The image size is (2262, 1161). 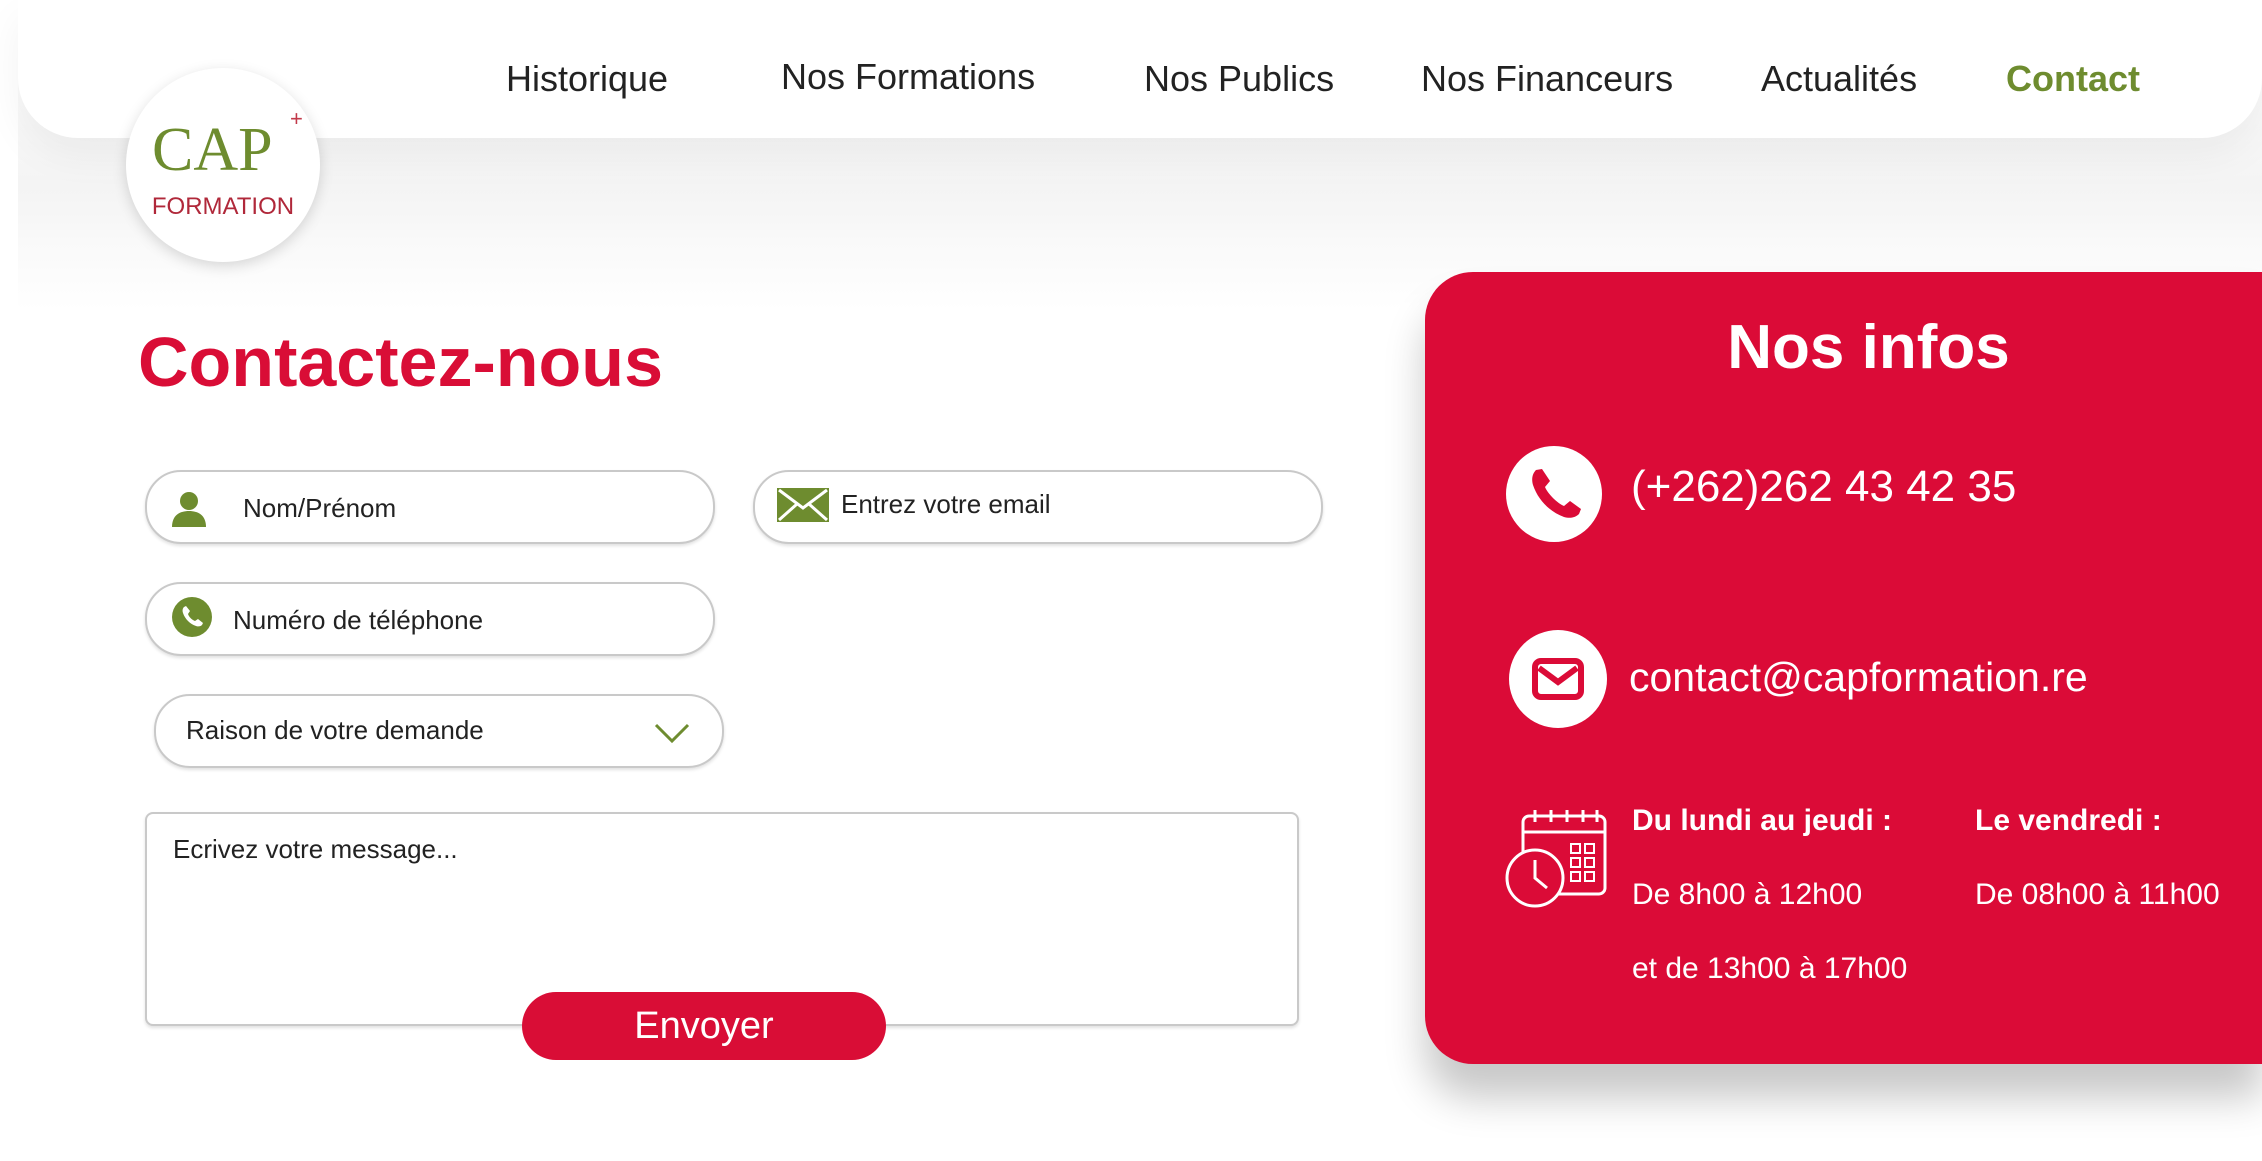 What do you see at coordinates (587, 79) in the screenshot?
I see `nav-historique: Historique` at bounding box center [587, 79].